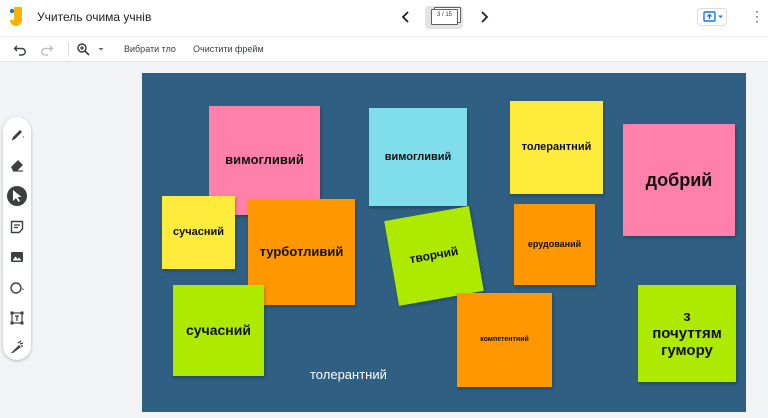 The width and height of the screenshot is (768, 418). Describe the element at coordinates (418, 157) in the screenshot. I see `sticky-note: вимогливий` at that location.